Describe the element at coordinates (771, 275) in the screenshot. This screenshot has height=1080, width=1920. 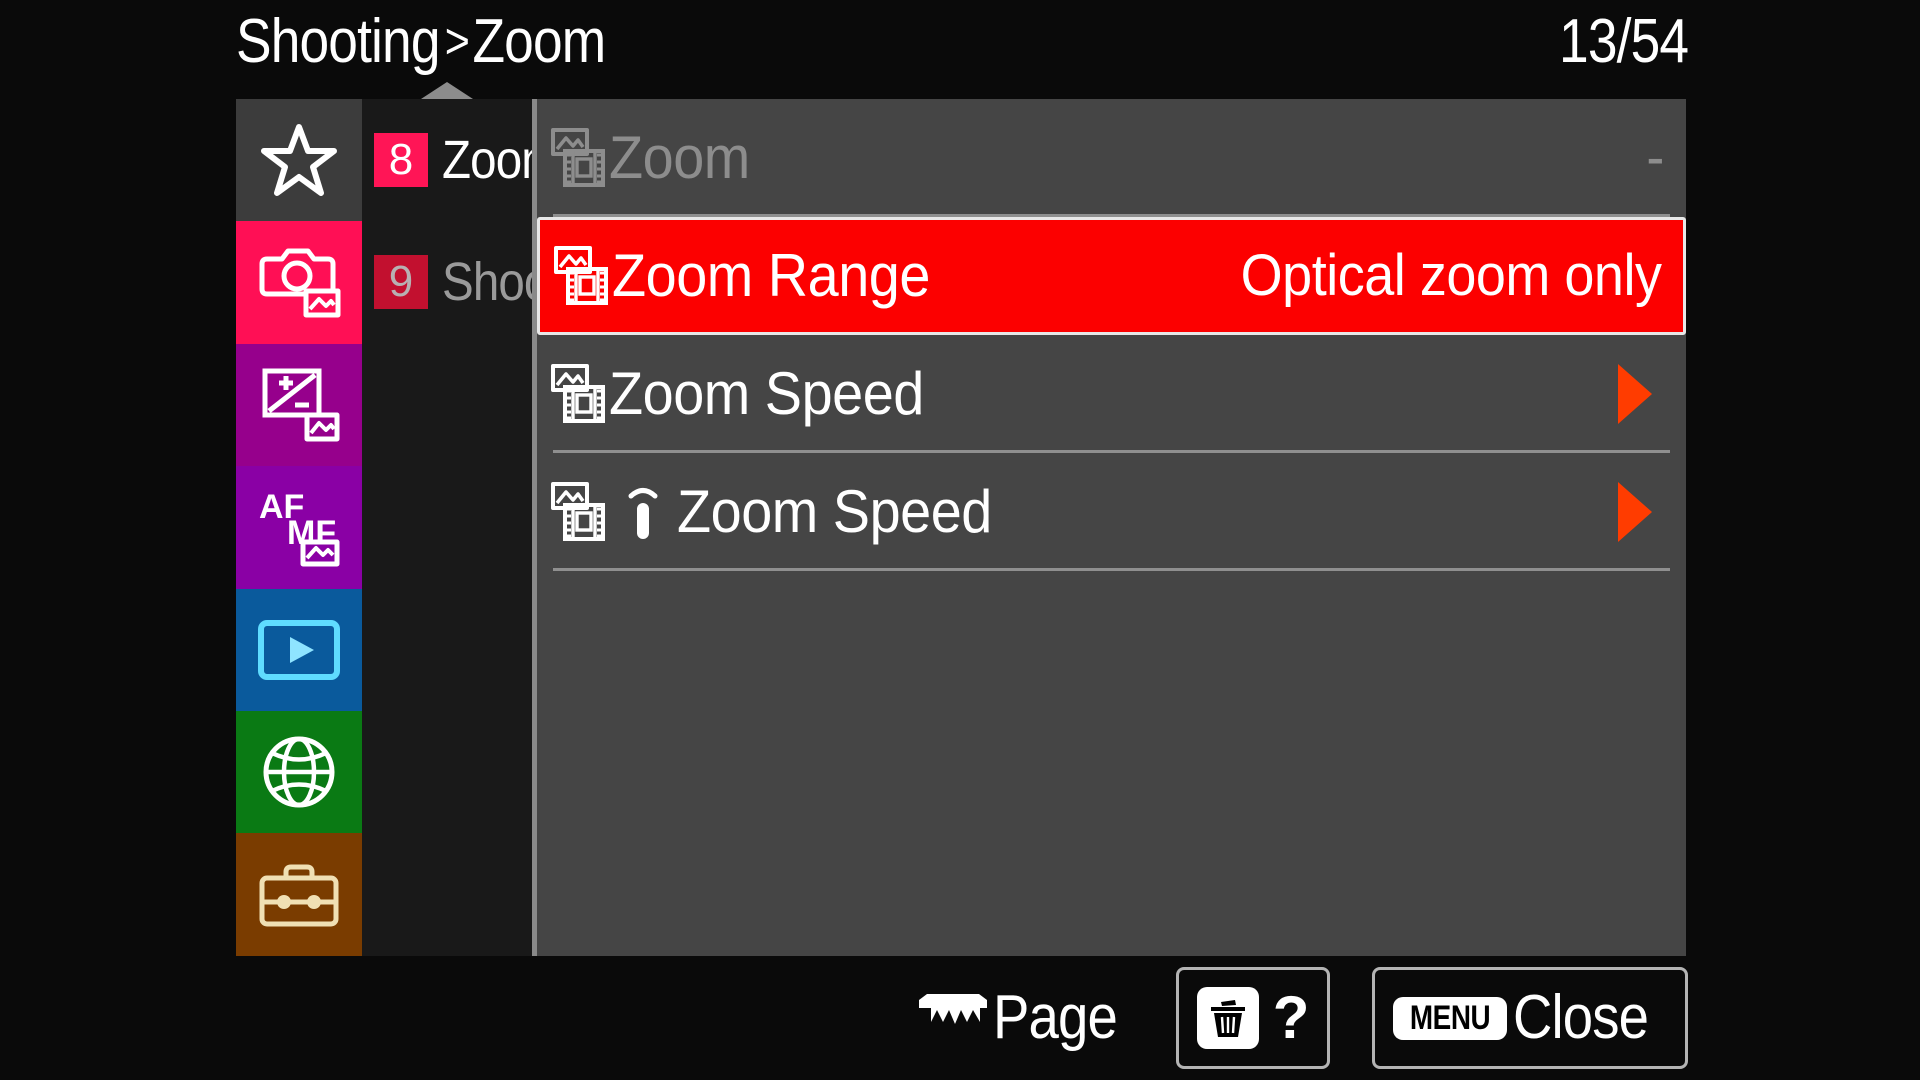
I see `menu-row-label: Zoom Range` at that location.